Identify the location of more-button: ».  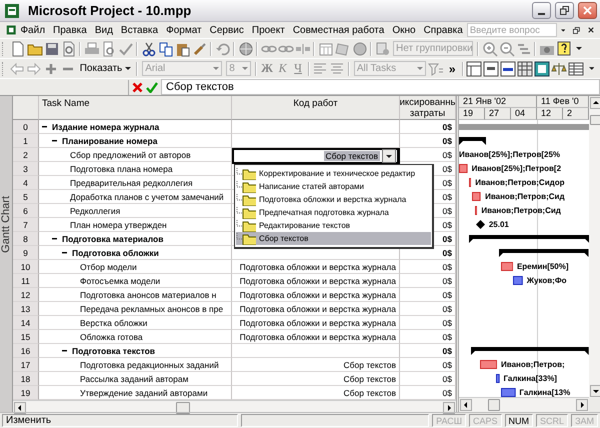
(452, 69).